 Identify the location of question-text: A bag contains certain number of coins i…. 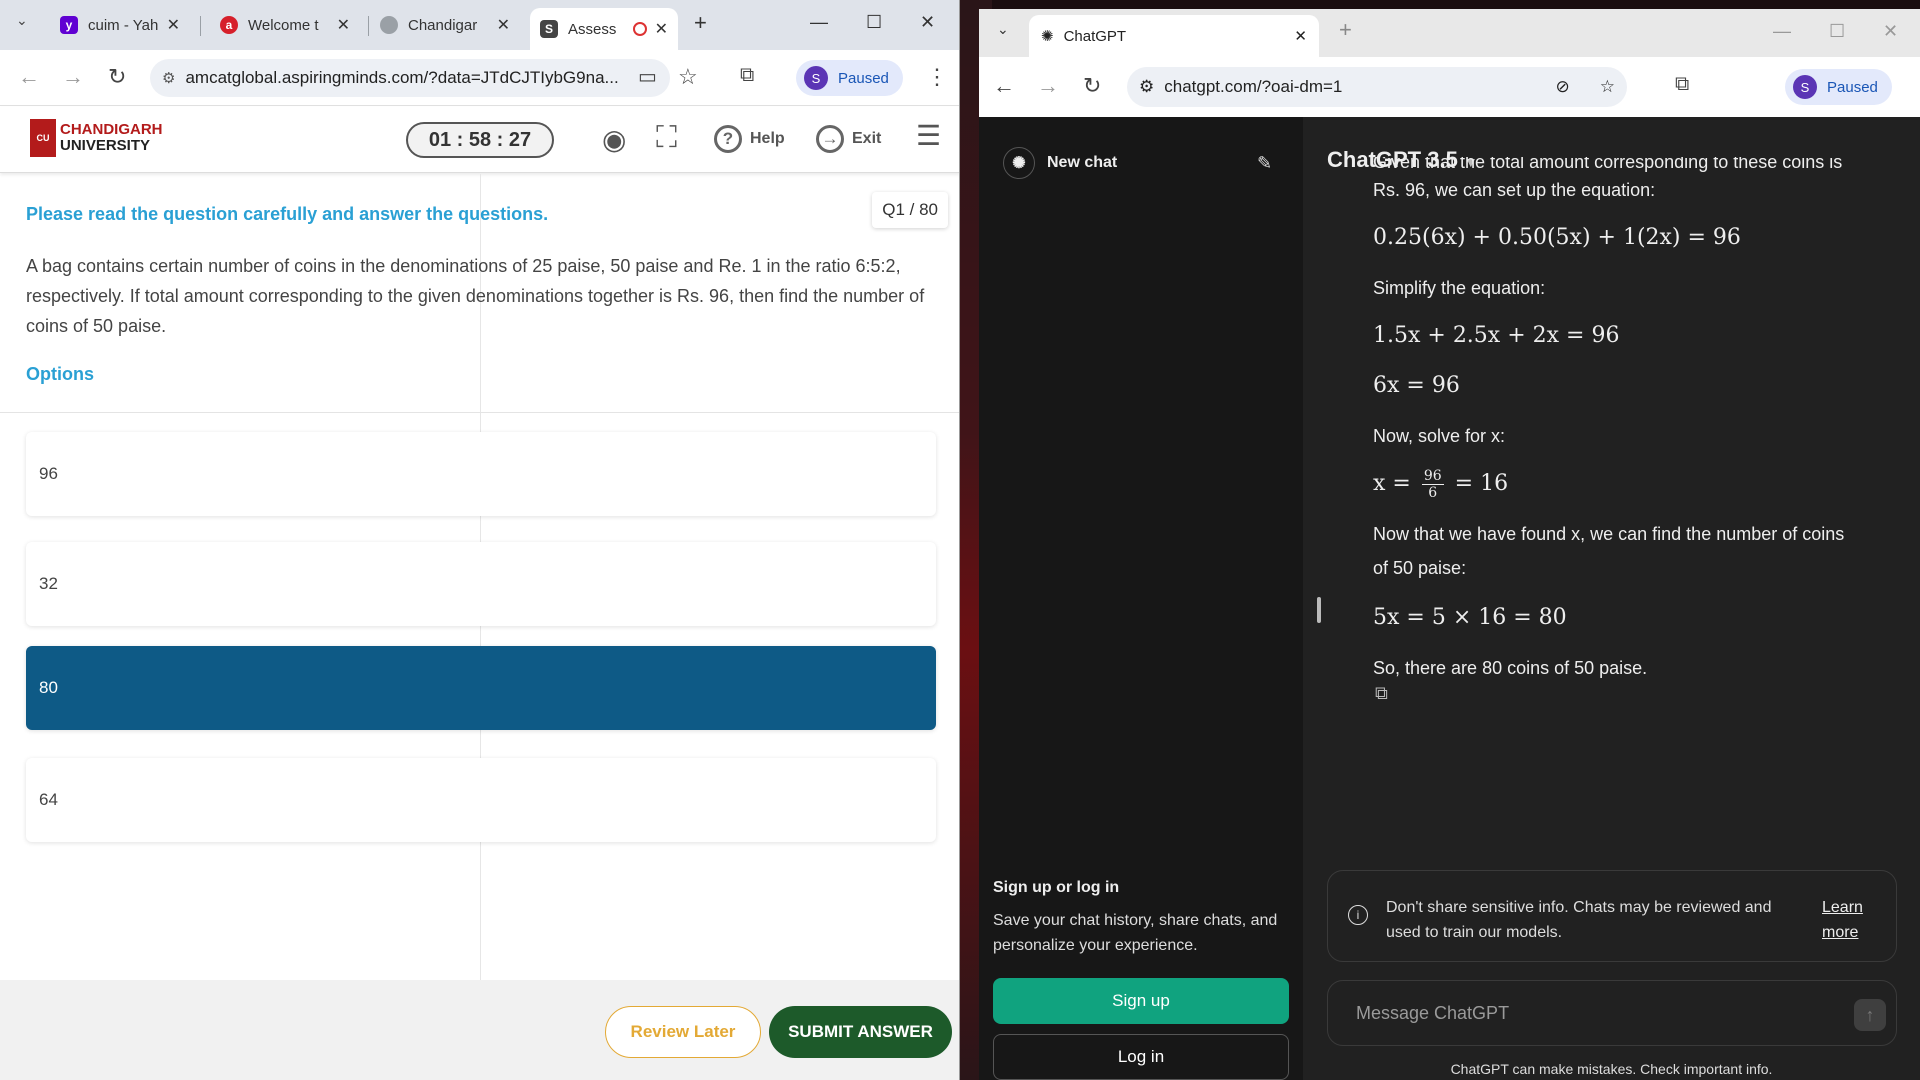
(475, 296).